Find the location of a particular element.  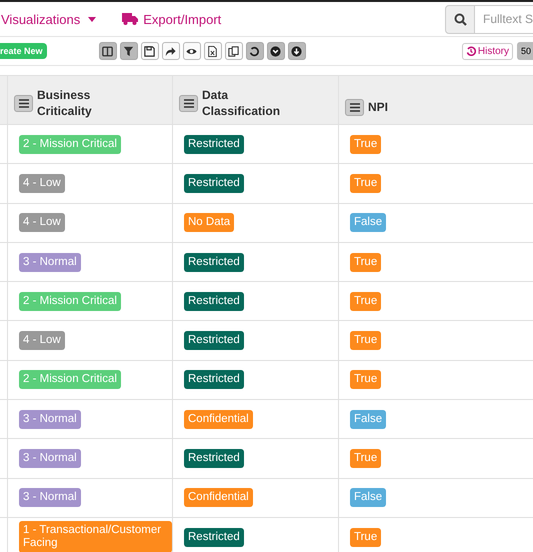

share-icon is located at coordinates (170, 51).